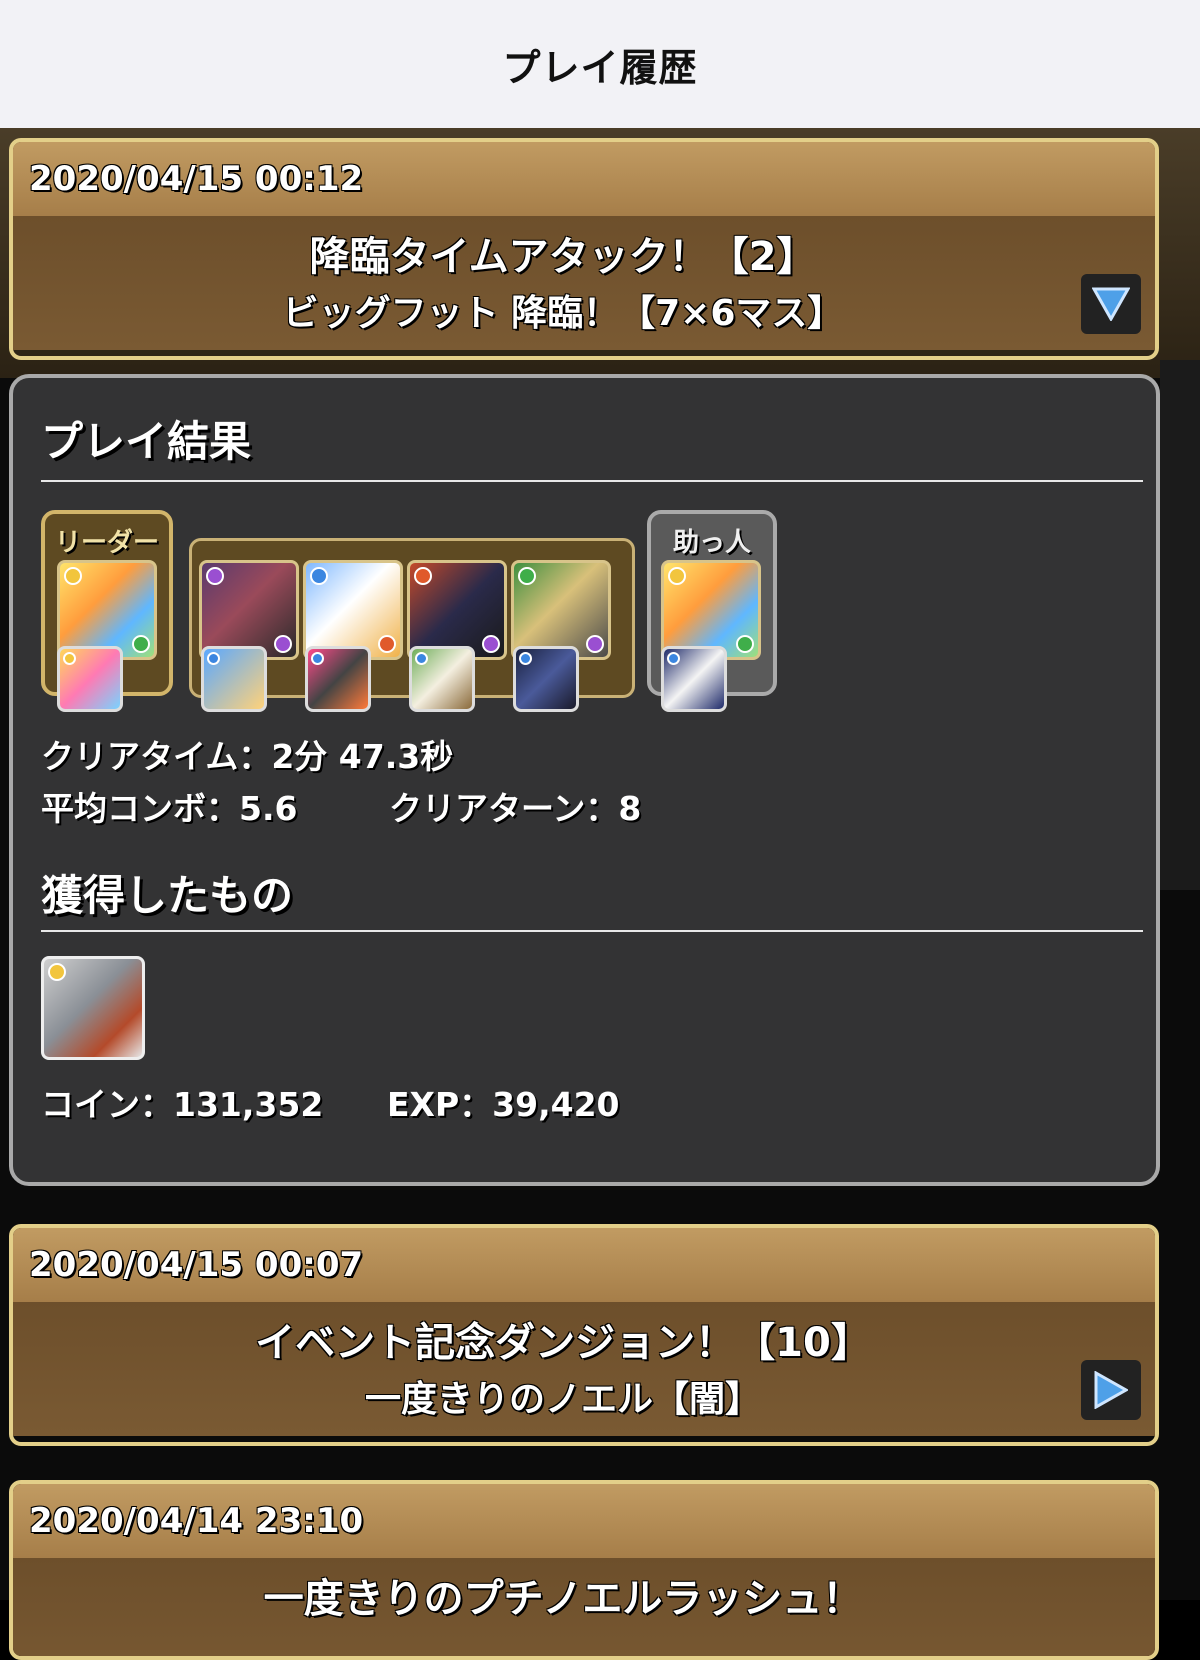  What do you see at coordinates (90, 679) in the screenshot?
I see `leader-assist-icon` at bounding box center [90, 679].